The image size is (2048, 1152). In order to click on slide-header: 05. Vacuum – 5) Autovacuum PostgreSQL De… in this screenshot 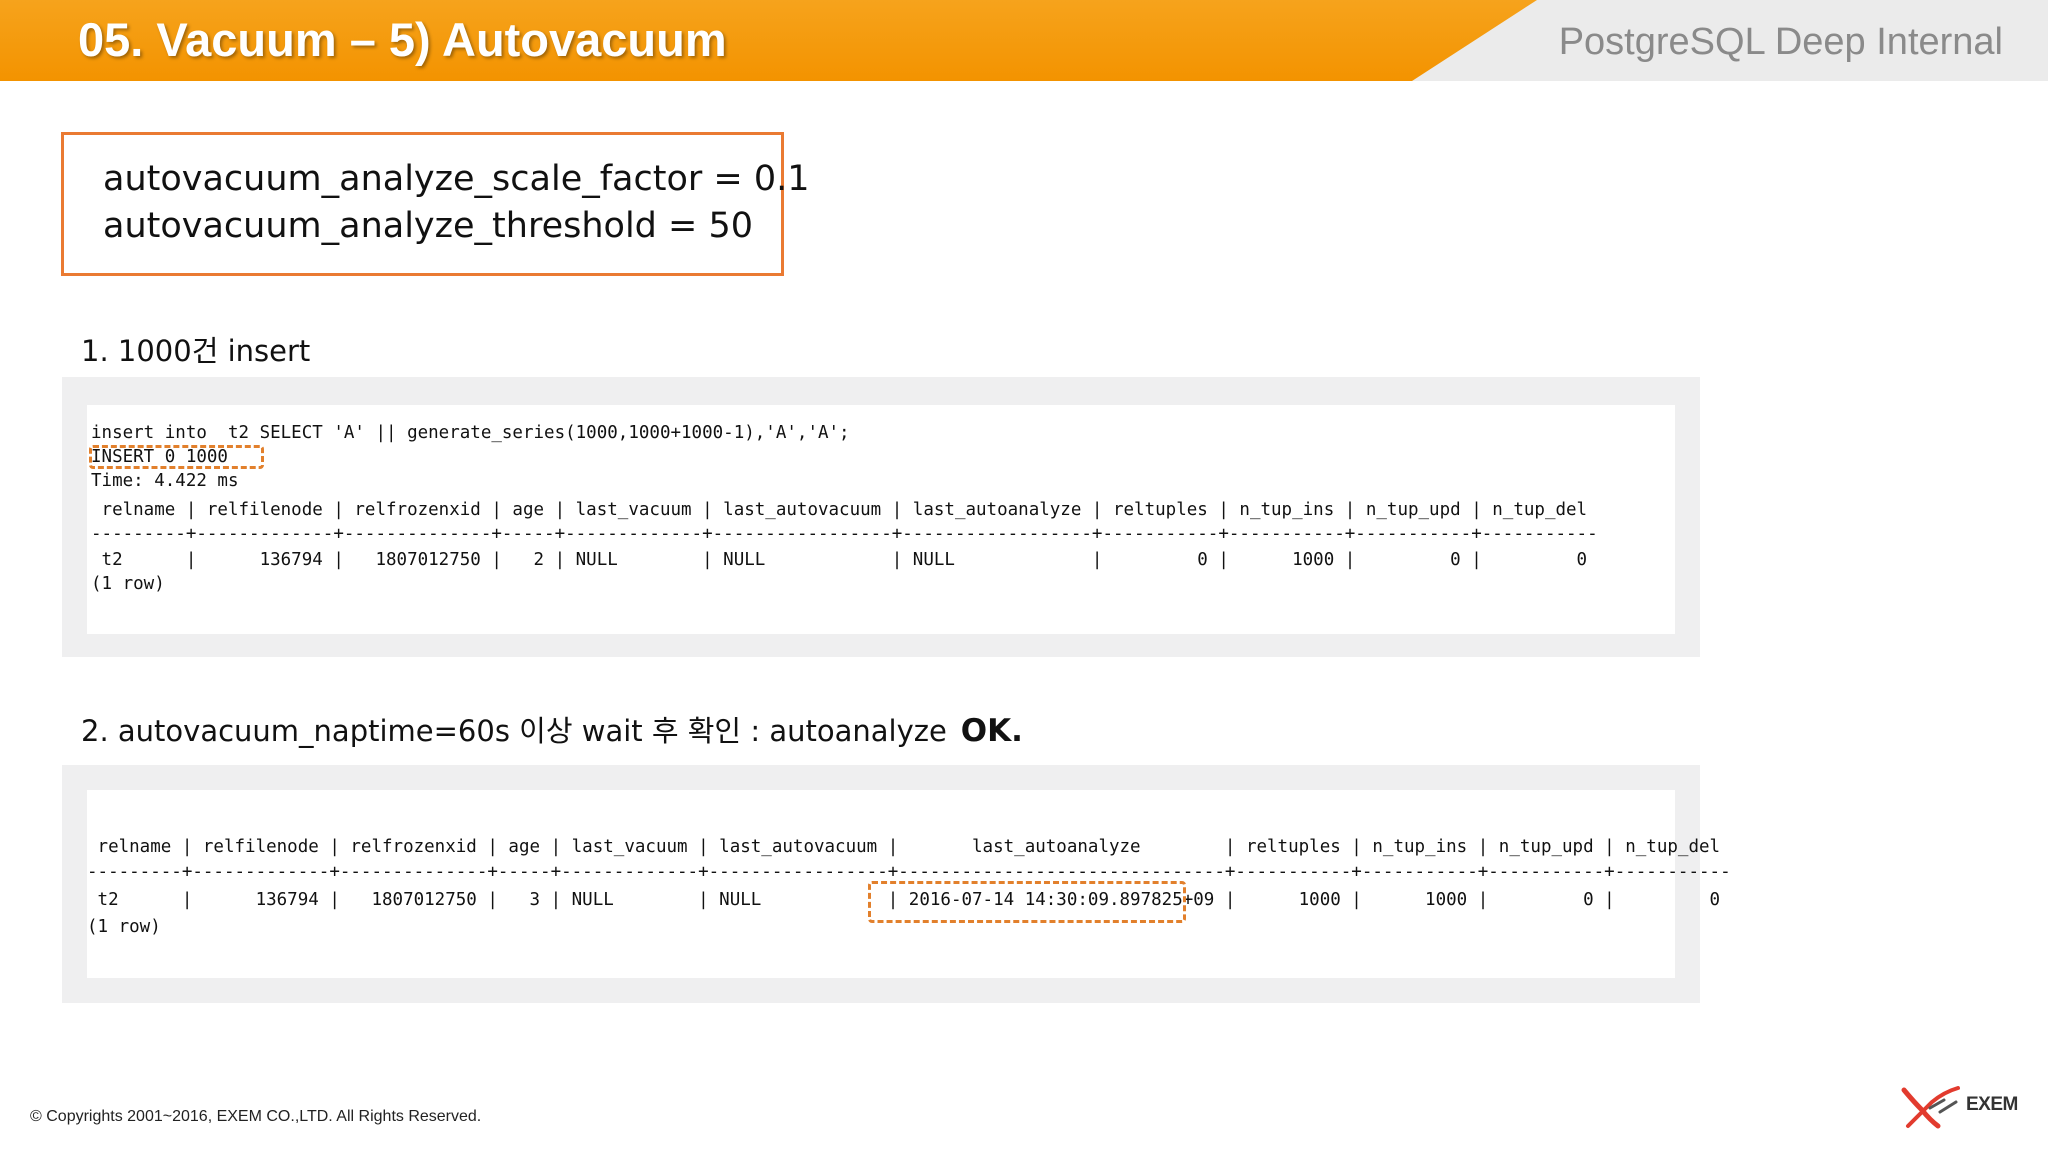, I will do `click(1024, 40)`.